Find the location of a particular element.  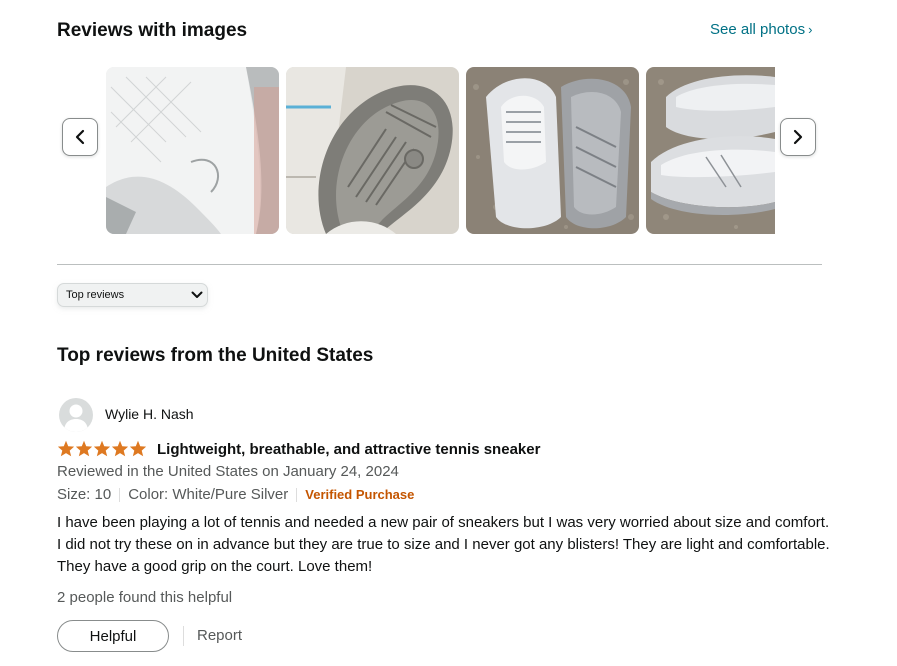

size-info: Size: 10 is located at coordinates (84, 494).